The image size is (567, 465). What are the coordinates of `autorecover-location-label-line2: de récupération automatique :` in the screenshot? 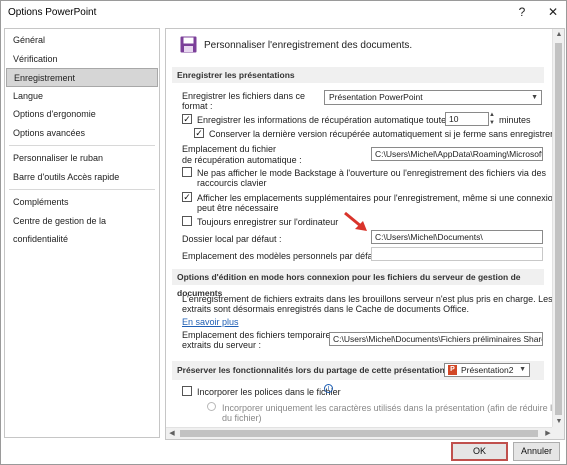 It's located at (242, 160).